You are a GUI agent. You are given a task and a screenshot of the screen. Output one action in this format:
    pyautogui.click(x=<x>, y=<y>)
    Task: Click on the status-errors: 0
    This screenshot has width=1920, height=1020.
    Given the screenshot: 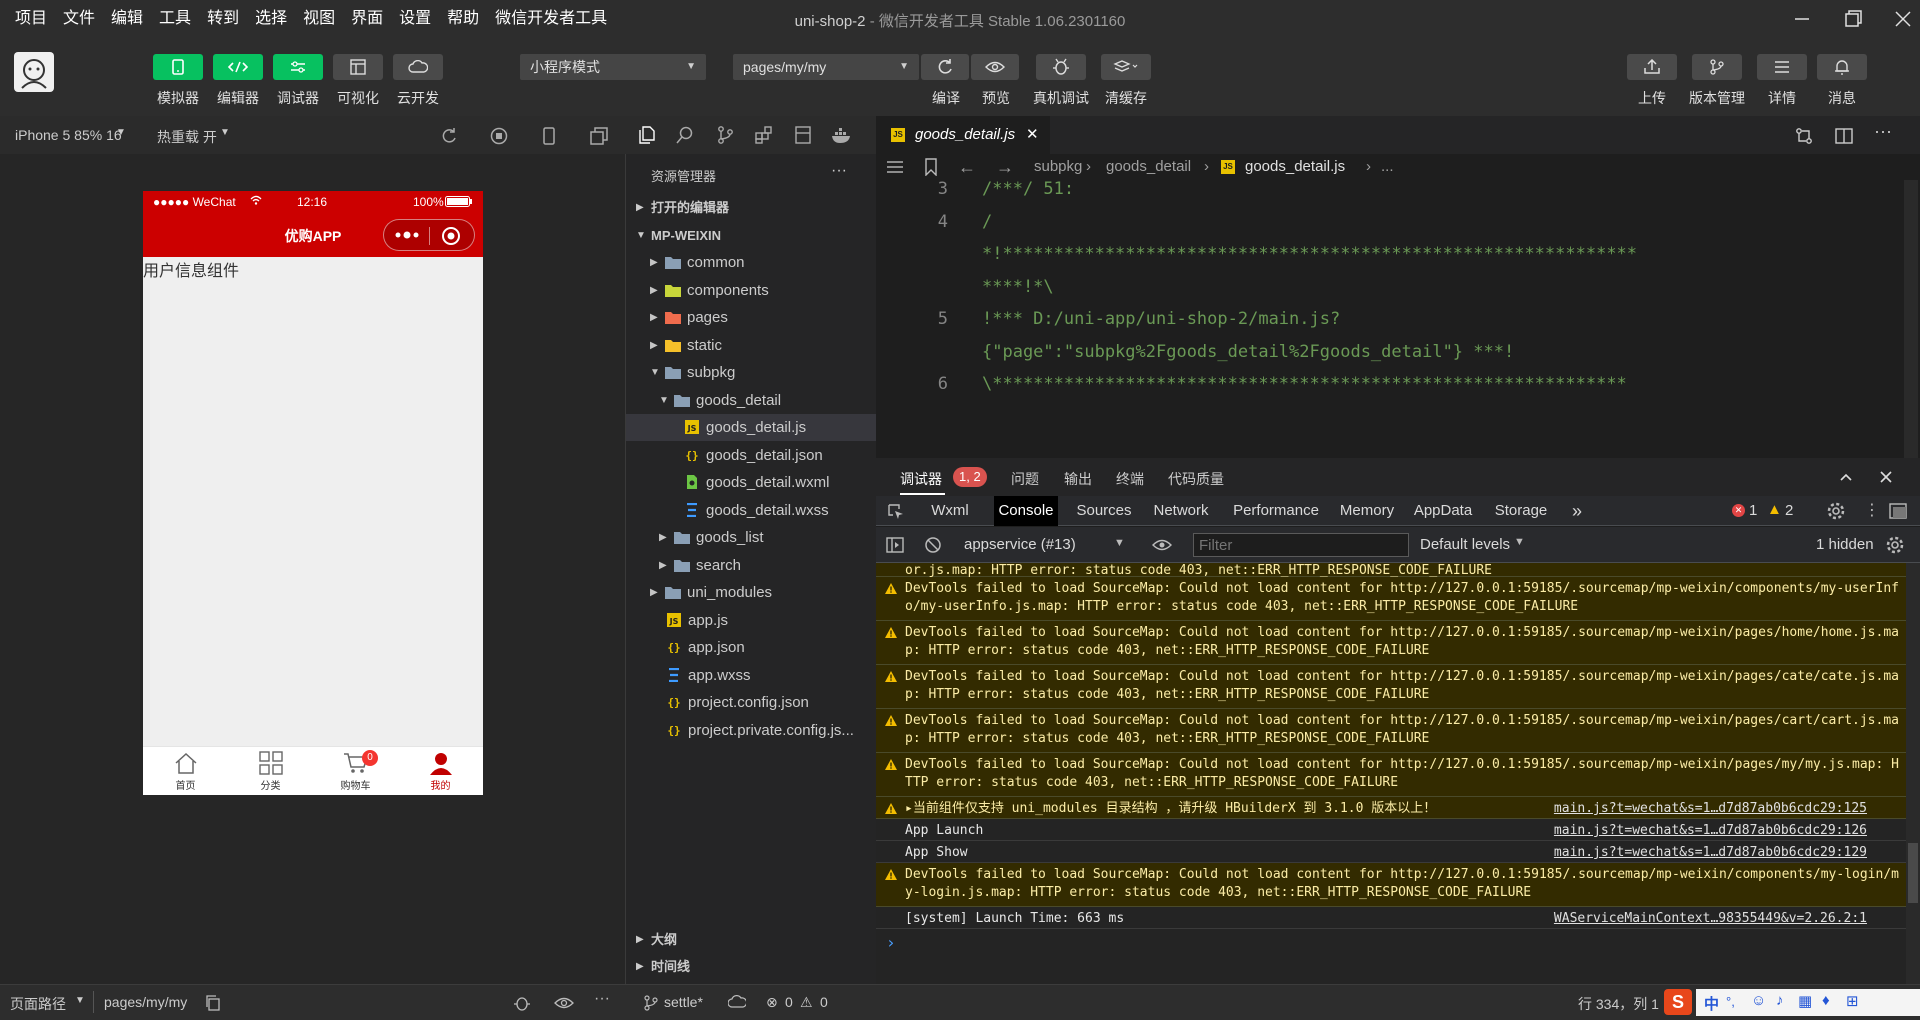 What is the action you would take?
    pyautogui.click(x=789, y=1002)
    